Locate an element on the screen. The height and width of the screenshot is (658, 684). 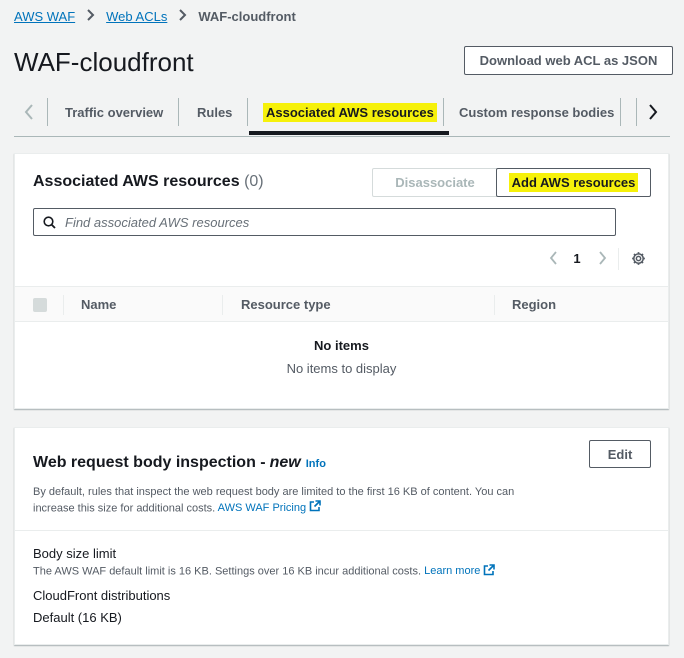
breadcrumb-link-web-acls: Web ACLs is located at coordinates (136, 16).